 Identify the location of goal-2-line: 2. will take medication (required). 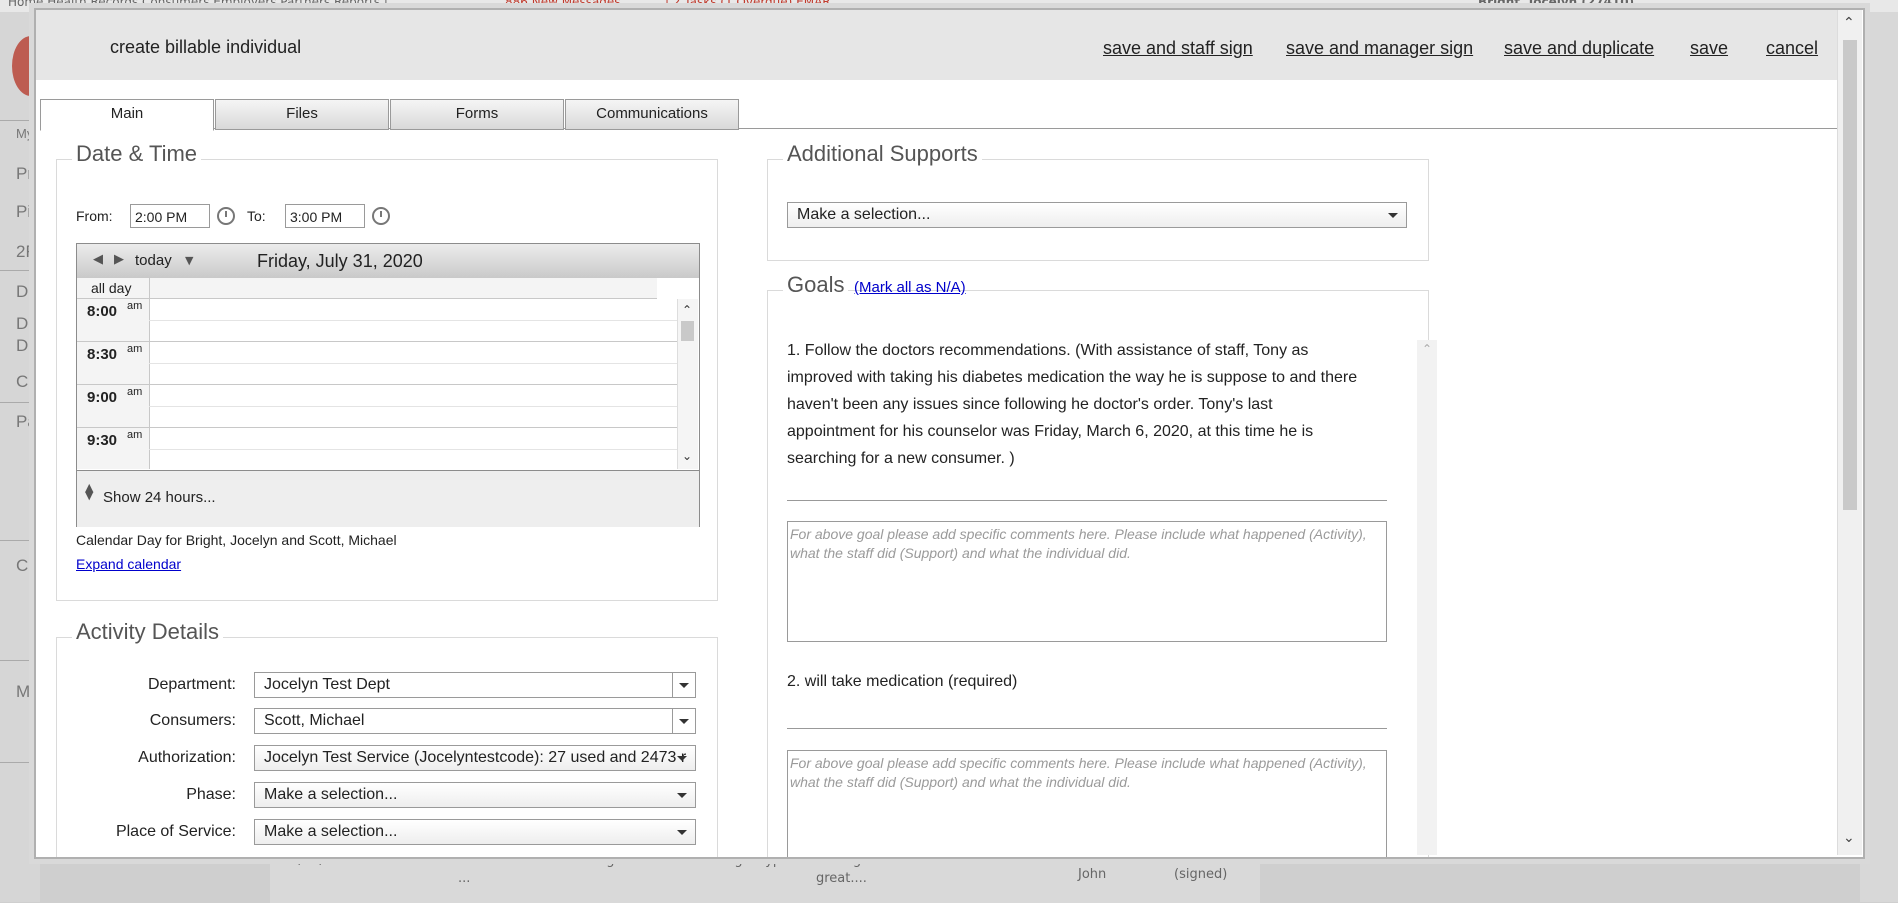
(902, 681).